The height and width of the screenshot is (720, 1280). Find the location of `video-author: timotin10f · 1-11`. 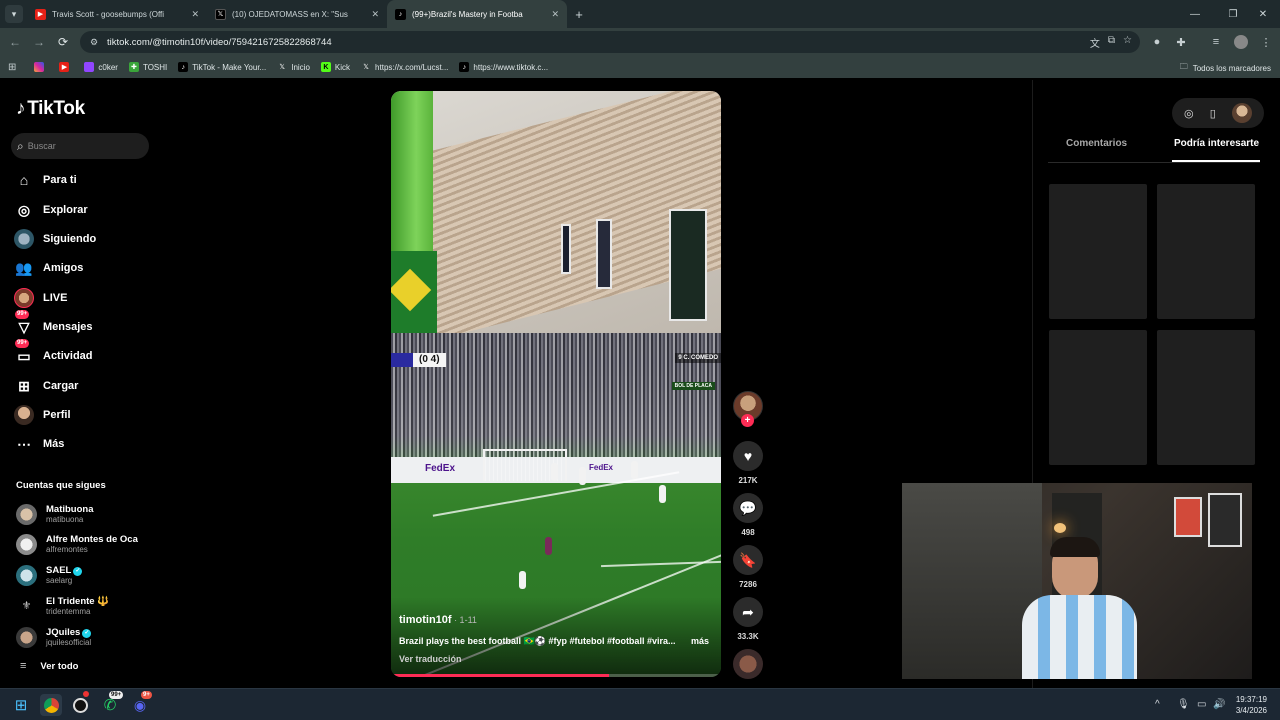

video-author: timotin10f · 1-11 is located at coordinates (438, 620).